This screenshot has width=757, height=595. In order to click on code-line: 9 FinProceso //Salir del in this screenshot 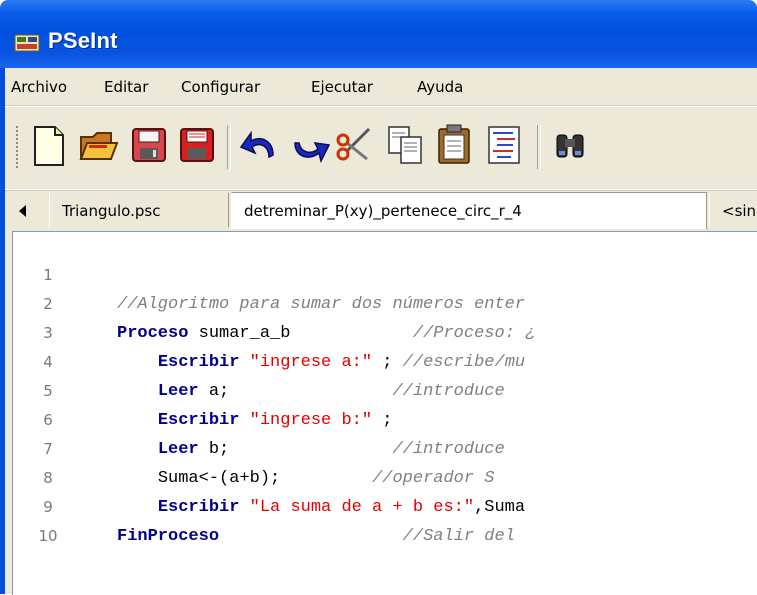, I will do `click(385, 505)`.